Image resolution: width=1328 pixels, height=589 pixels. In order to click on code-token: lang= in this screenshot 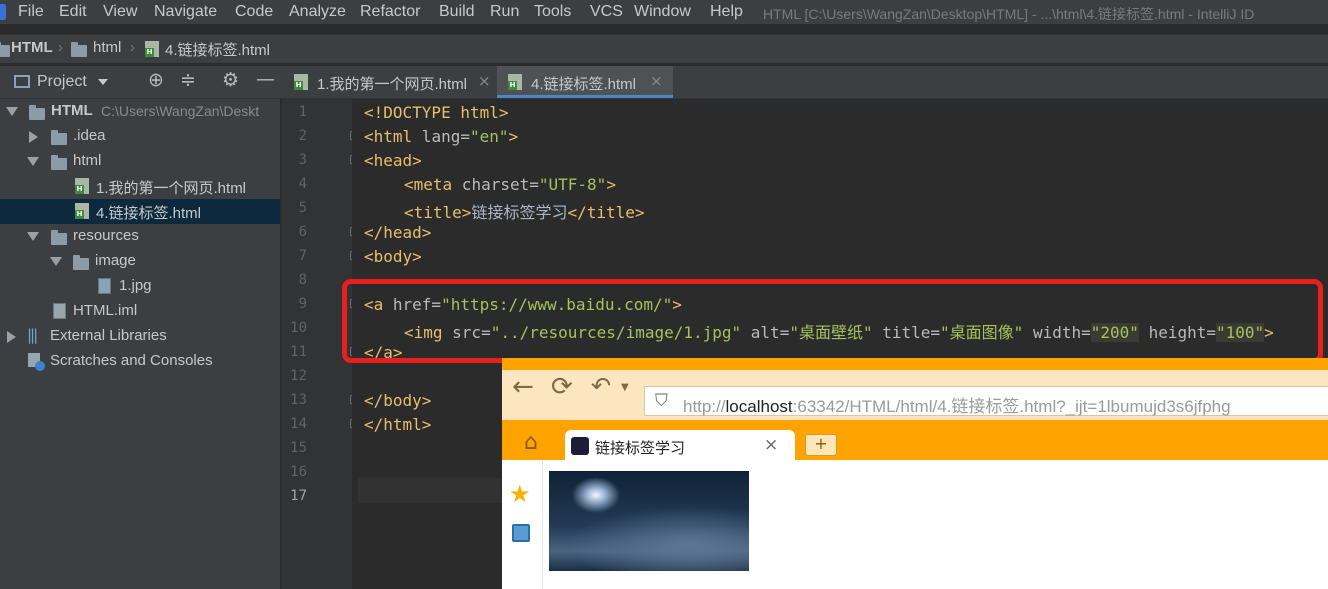, I will do `click(441, 136)`.